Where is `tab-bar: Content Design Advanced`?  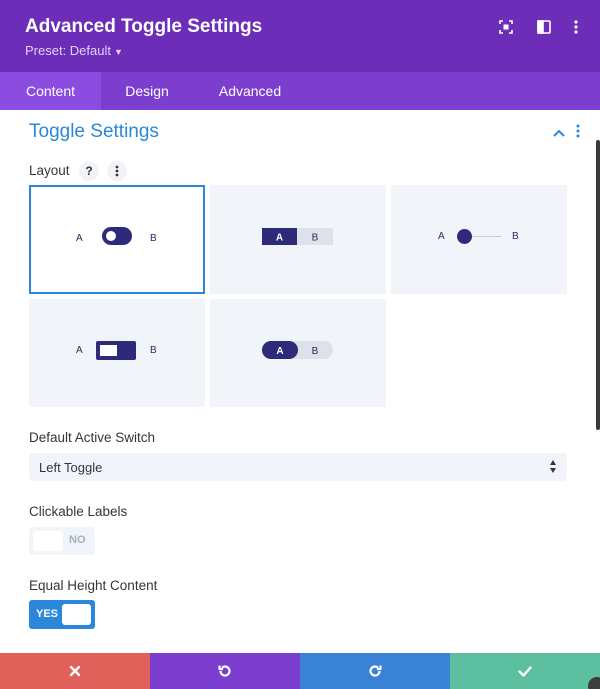 tab-bar: Content Design Advanced is located at coordinates (300, 91).